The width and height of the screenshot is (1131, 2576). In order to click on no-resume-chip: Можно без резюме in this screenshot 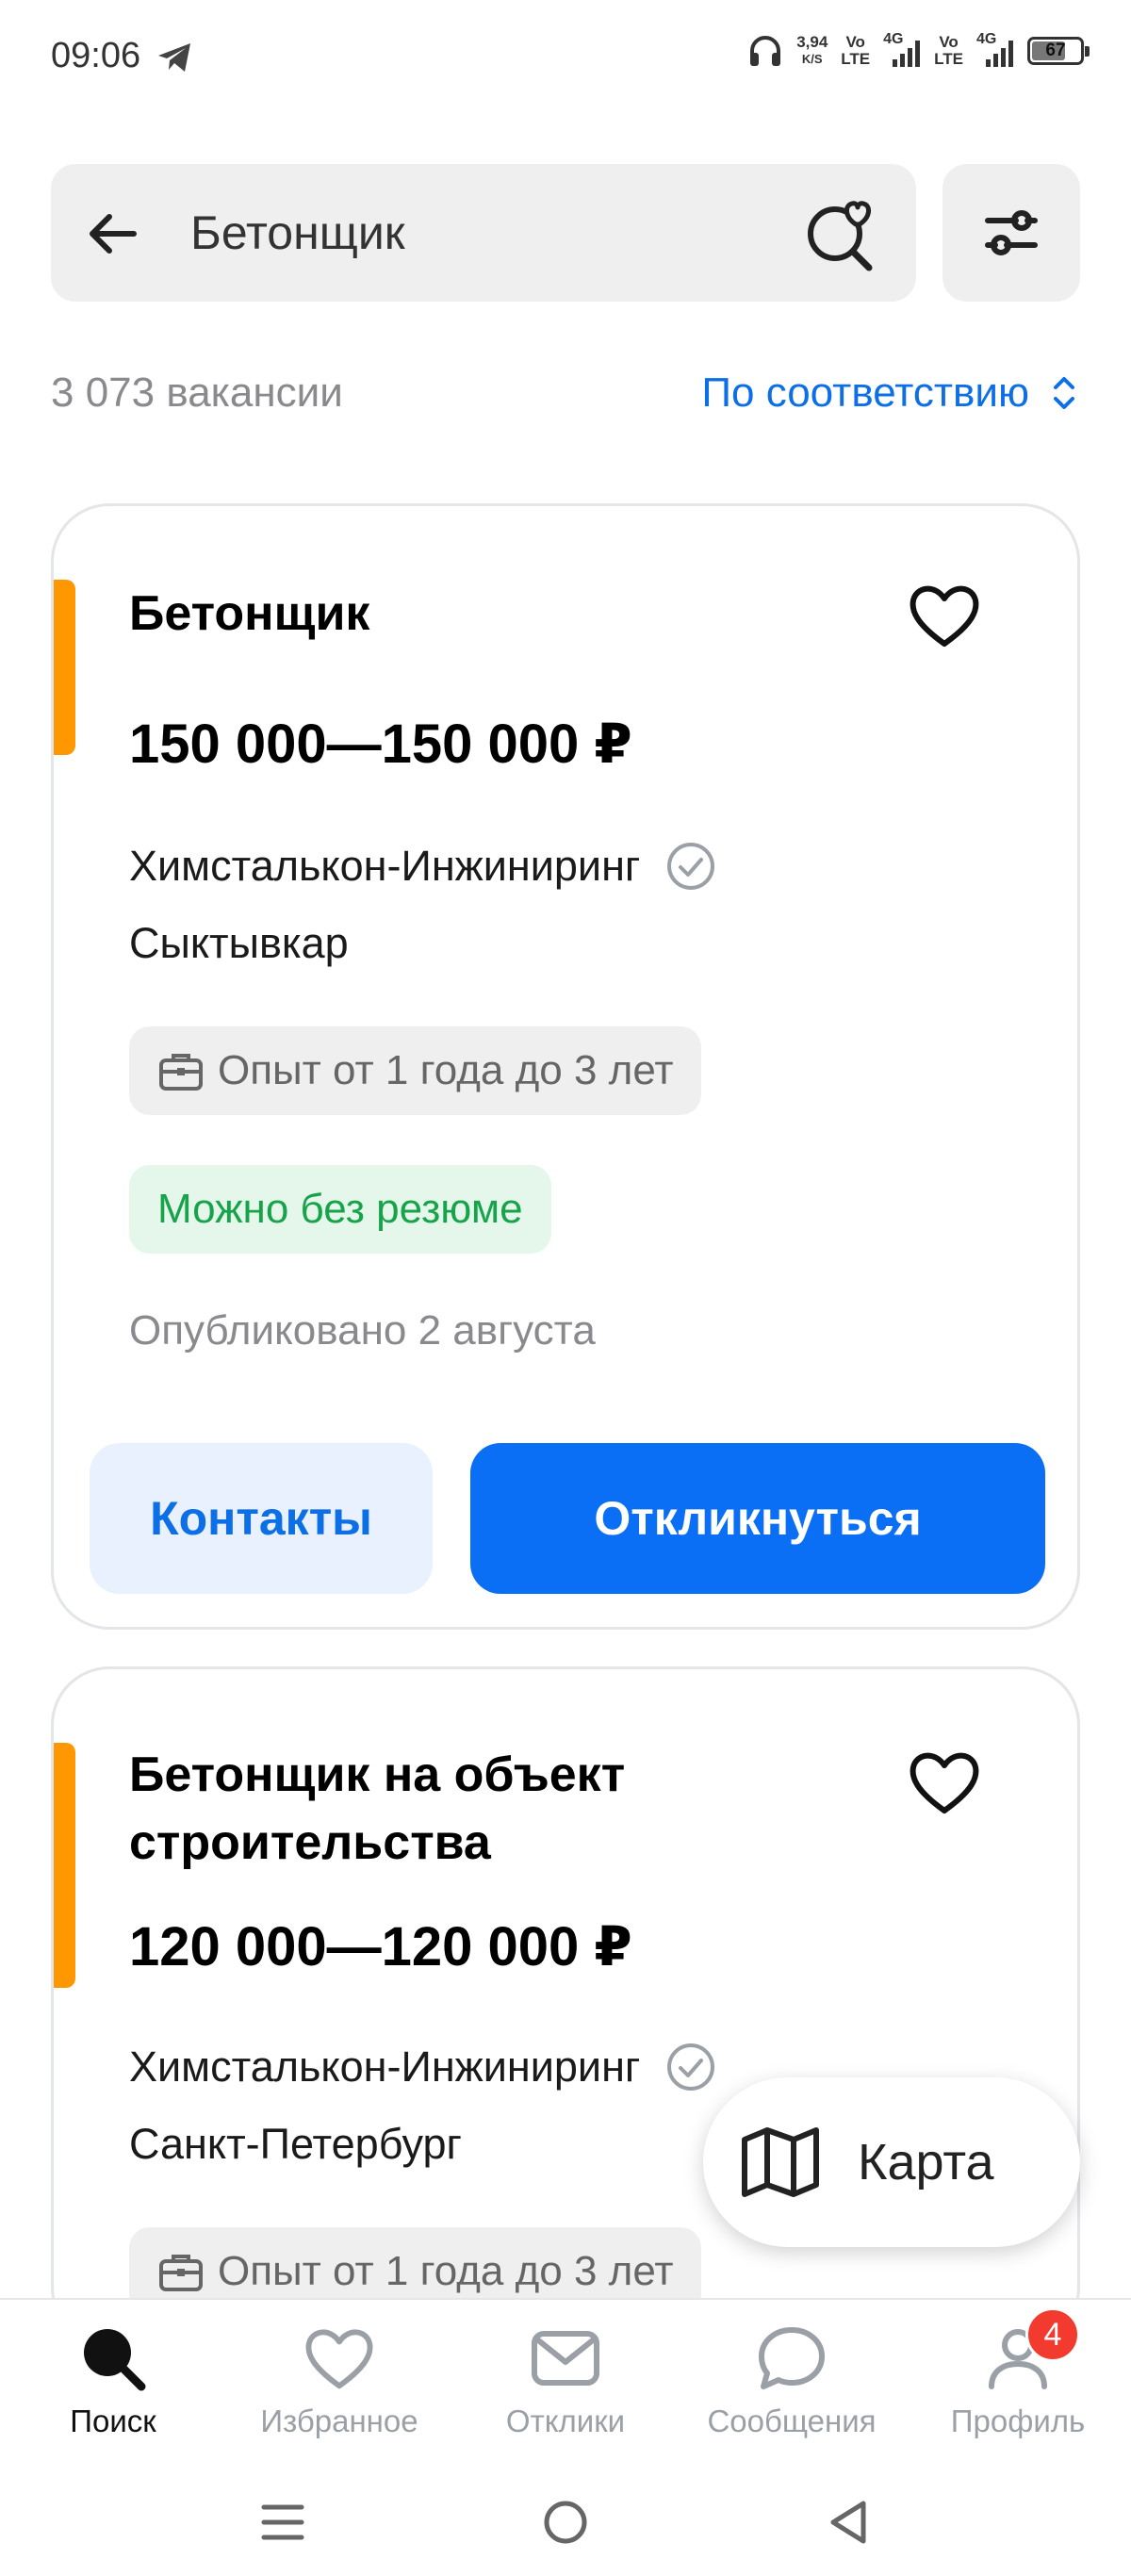, I will do `click(340, 1209)`.